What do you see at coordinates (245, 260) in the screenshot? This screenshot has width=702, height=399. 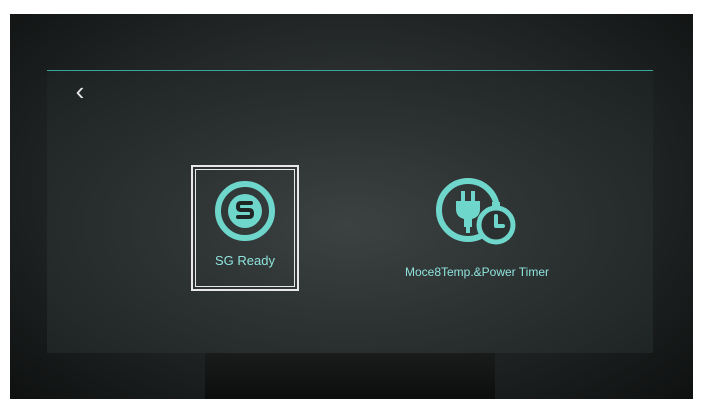 I see `sg-ready-label: SG Ready` at bounding box center [245, 260].